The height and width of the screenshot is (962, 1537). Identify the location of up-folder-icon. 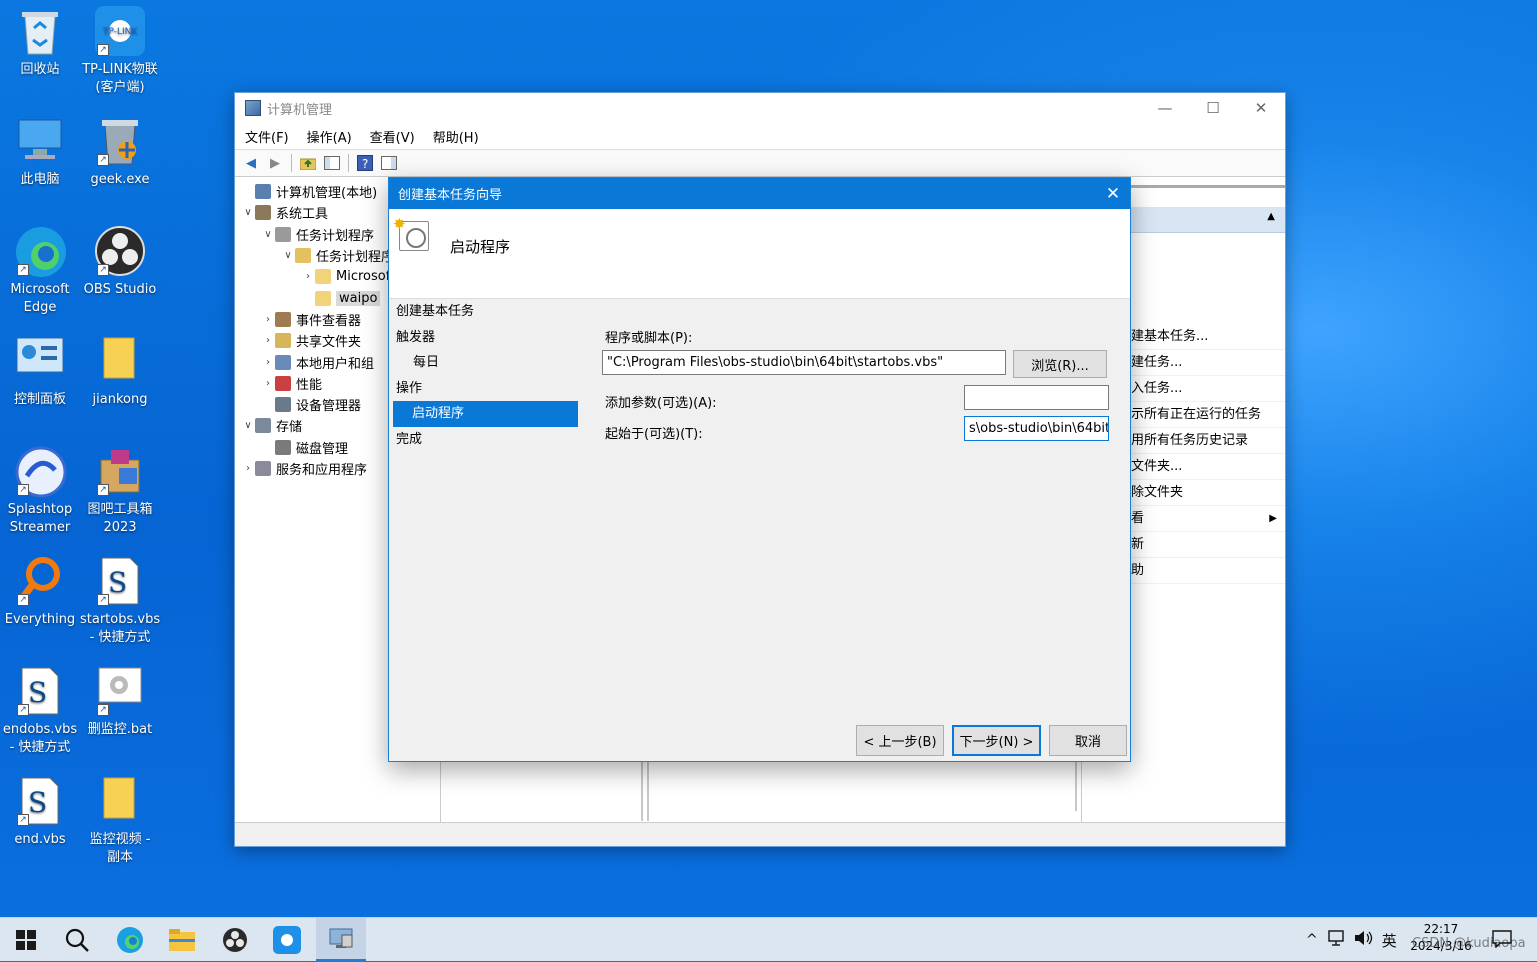
(308, 163).